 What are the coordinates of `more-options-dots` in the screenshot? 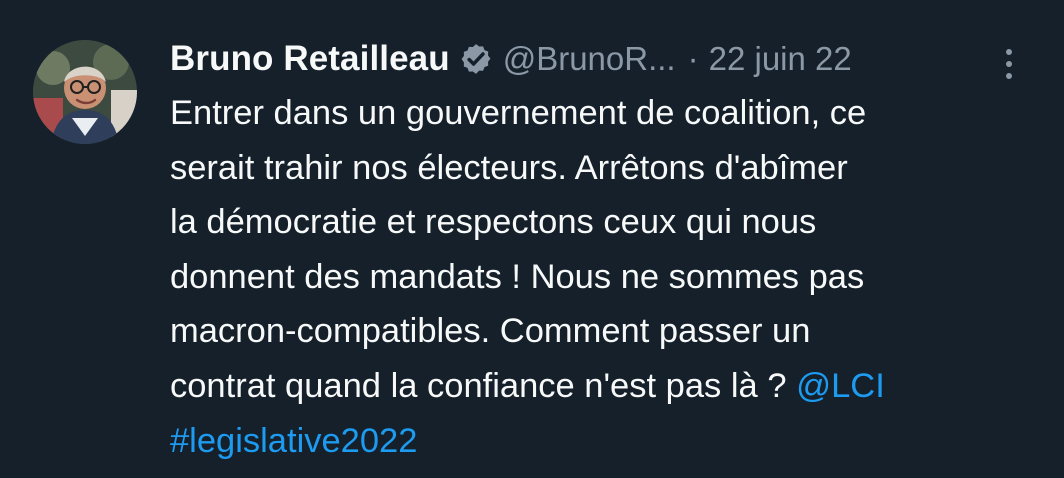 It's located at (1009, 64).